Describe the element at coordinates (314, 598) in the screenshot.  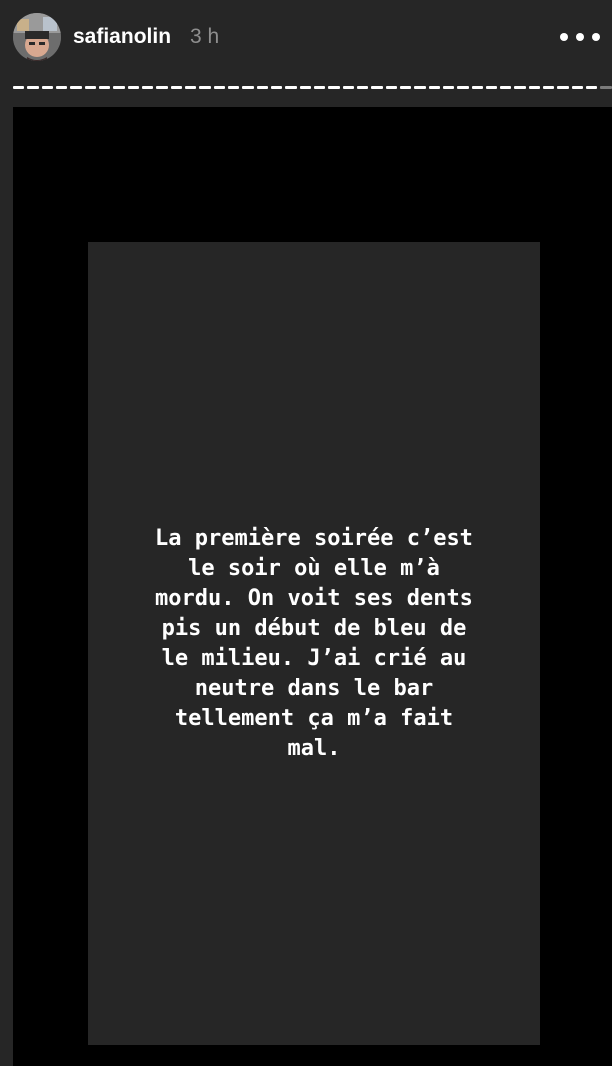
I see `story-text-line: mordu. On voit ses dents` at that location.